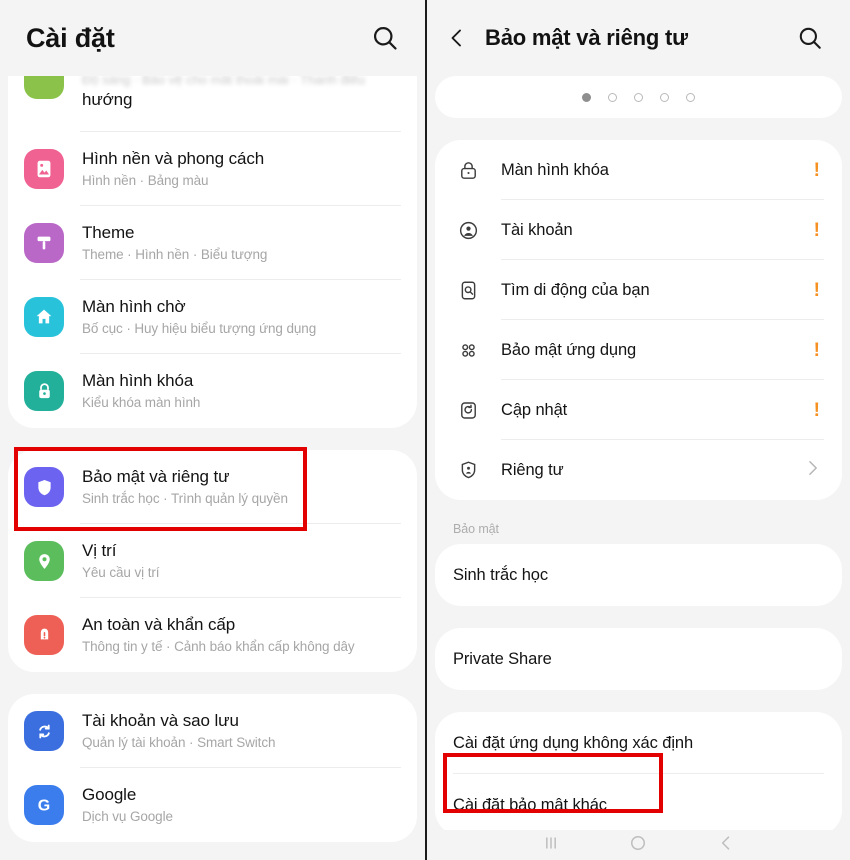  I want to click on page-title: Bảo mật và riêng tư, so click(586, 37).